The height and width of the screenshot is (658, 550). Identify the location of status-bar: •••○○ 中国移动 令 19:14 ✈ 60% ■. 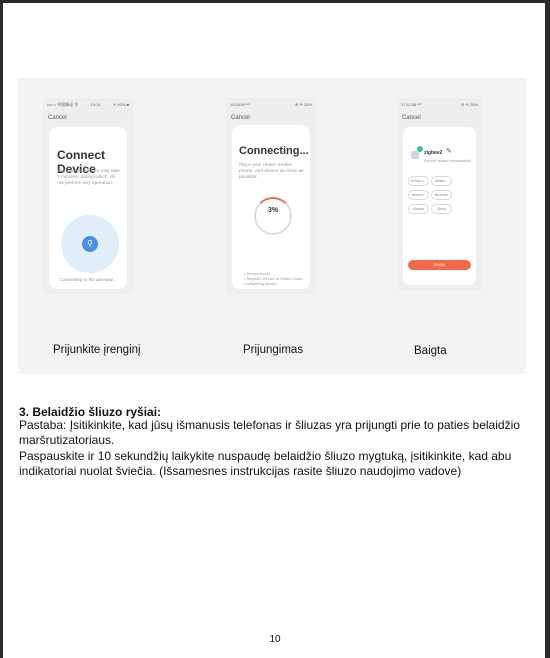
(88, 106).